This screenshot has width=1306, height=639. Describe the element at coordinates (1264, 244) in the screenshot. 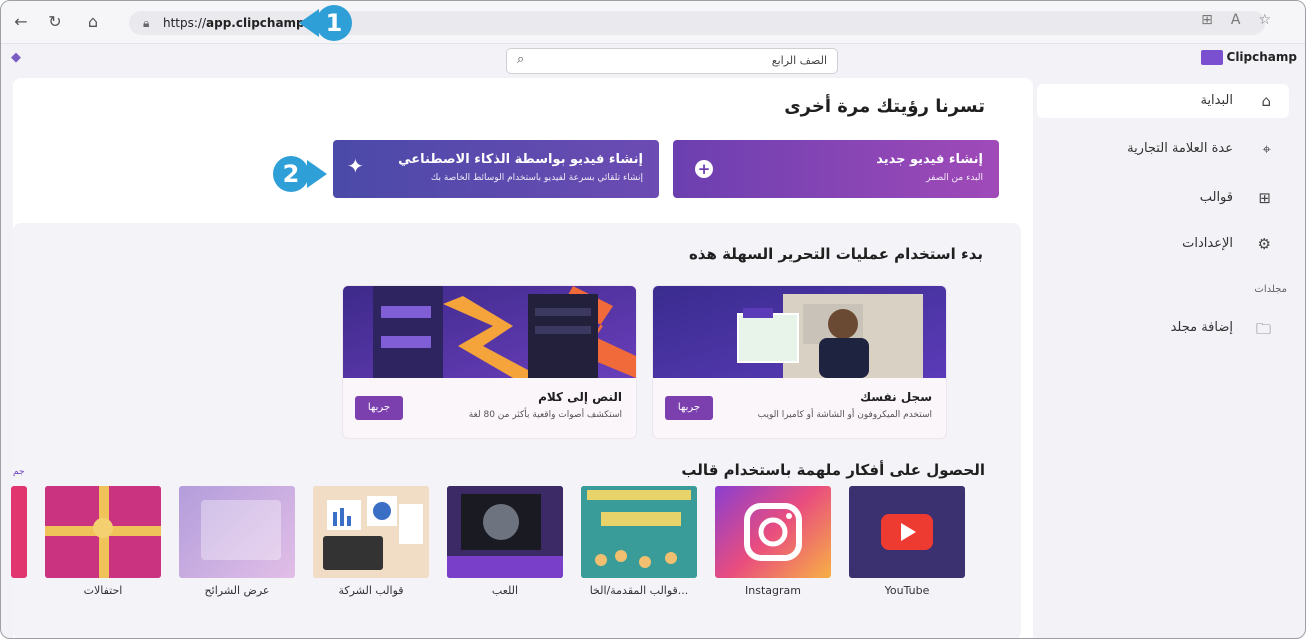

I see `settings-icon: ⚙` at that location.